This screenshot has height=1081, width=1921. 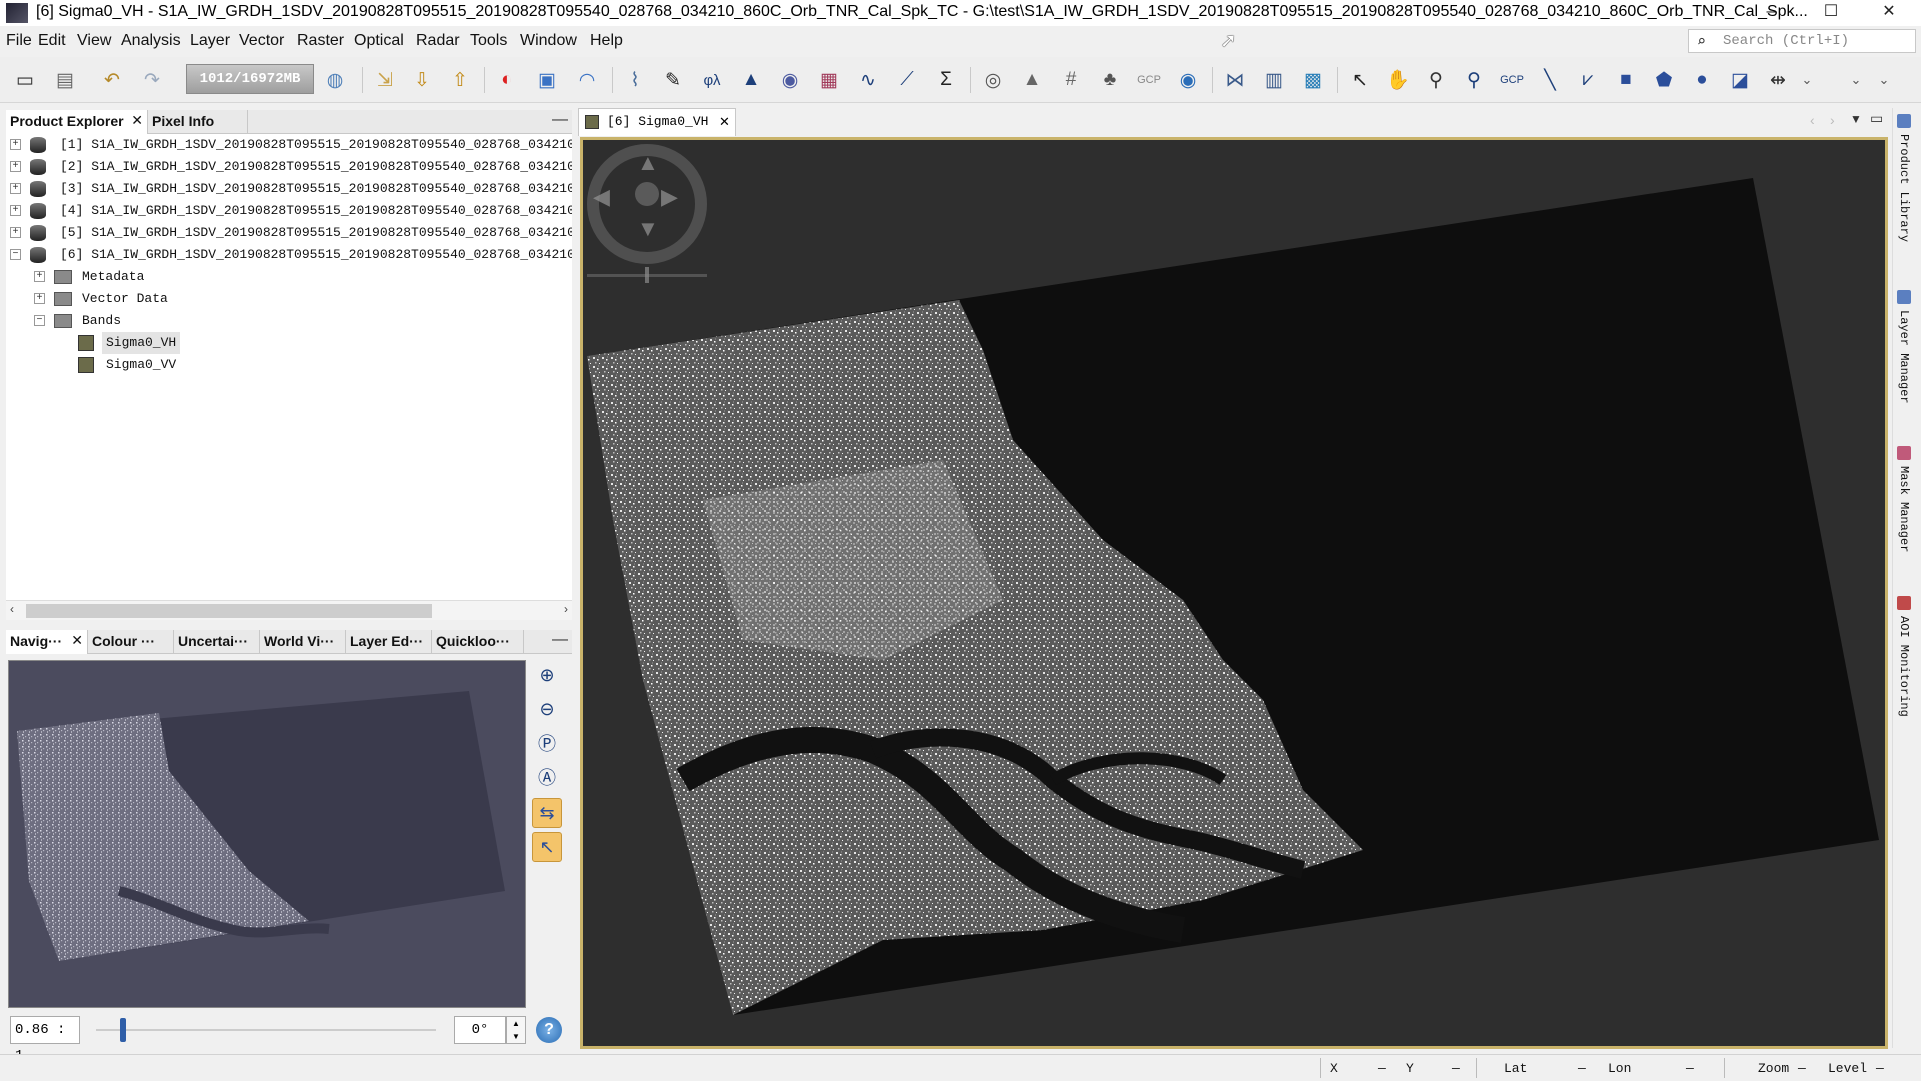 What do you see at coordinates (547, 675) in the screenshot?
I see `zoom-in-icon: ⊕` at bounding box center [547, 675].